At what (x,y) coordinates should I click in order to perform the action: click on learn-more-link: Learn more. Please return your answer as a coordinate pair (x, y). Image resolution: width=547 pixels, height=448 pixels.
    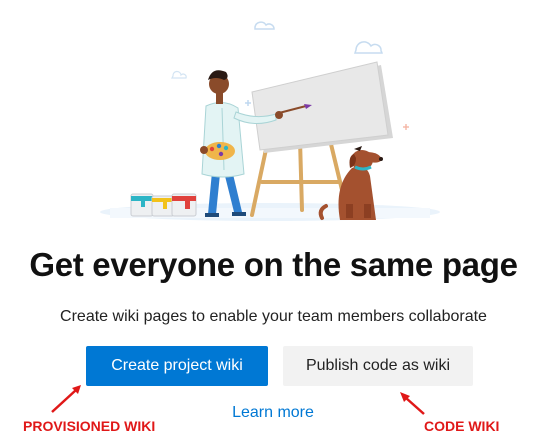
    Looking at the image, I should click on (273, 413).